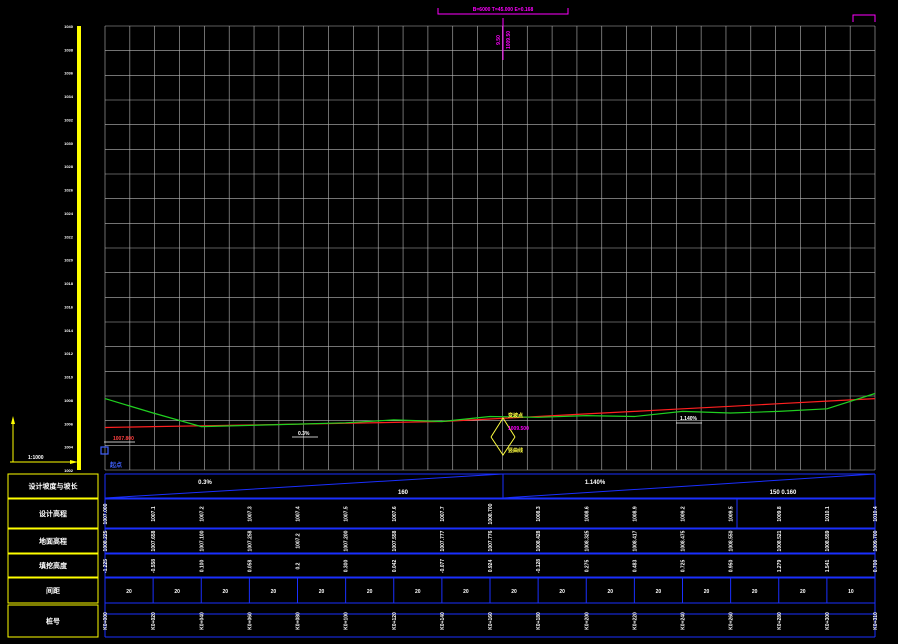 The width and height of the screenshot is (898, 644). Describe the element at coordinates (154, 566) in the screenshot. I see `fill-cut-cell: -0.558` at that location.